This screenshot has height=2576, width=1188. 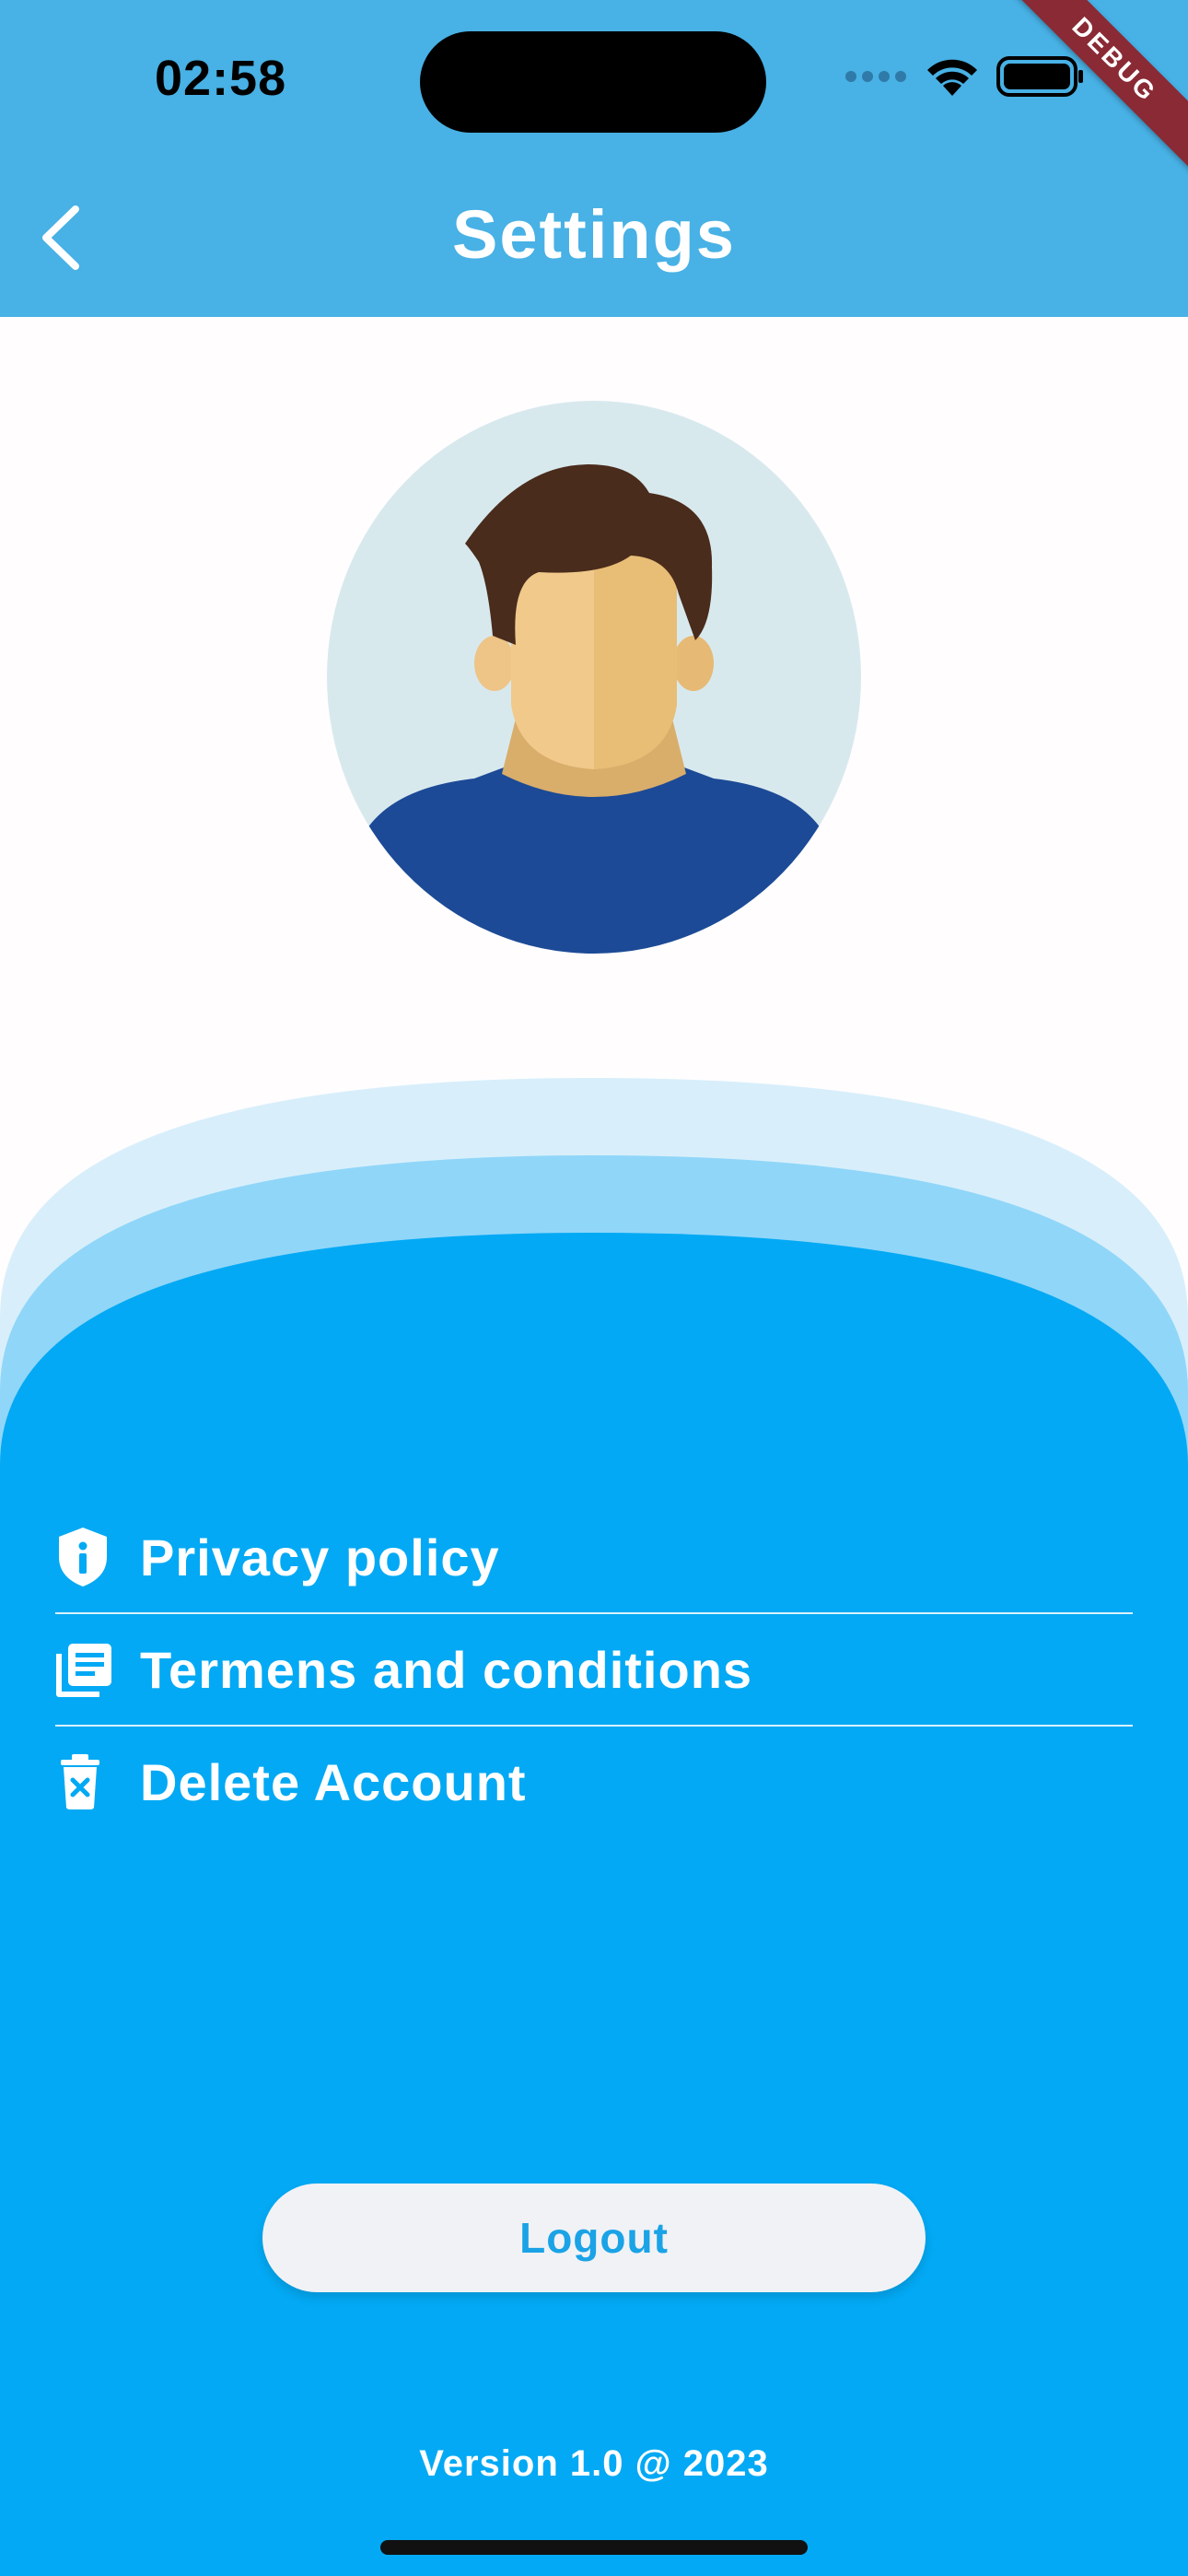 What do you see at coordinates (594, 1557) in the screenshot?
I see `menu-item-privacy-policy: Privacy policy` at bounding box center [594, 1557].